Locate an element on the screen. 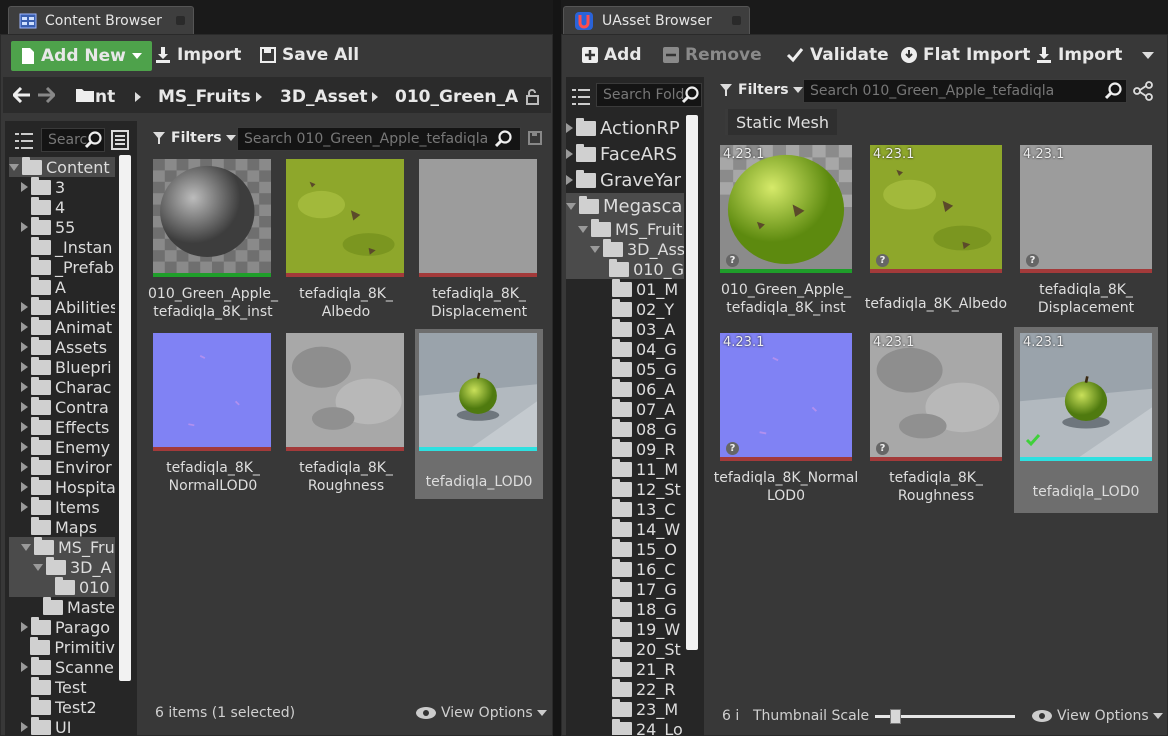 This screenshot has height=736, width=1168. tree-folder-item: Scanne is located at coordinates (62, 667).